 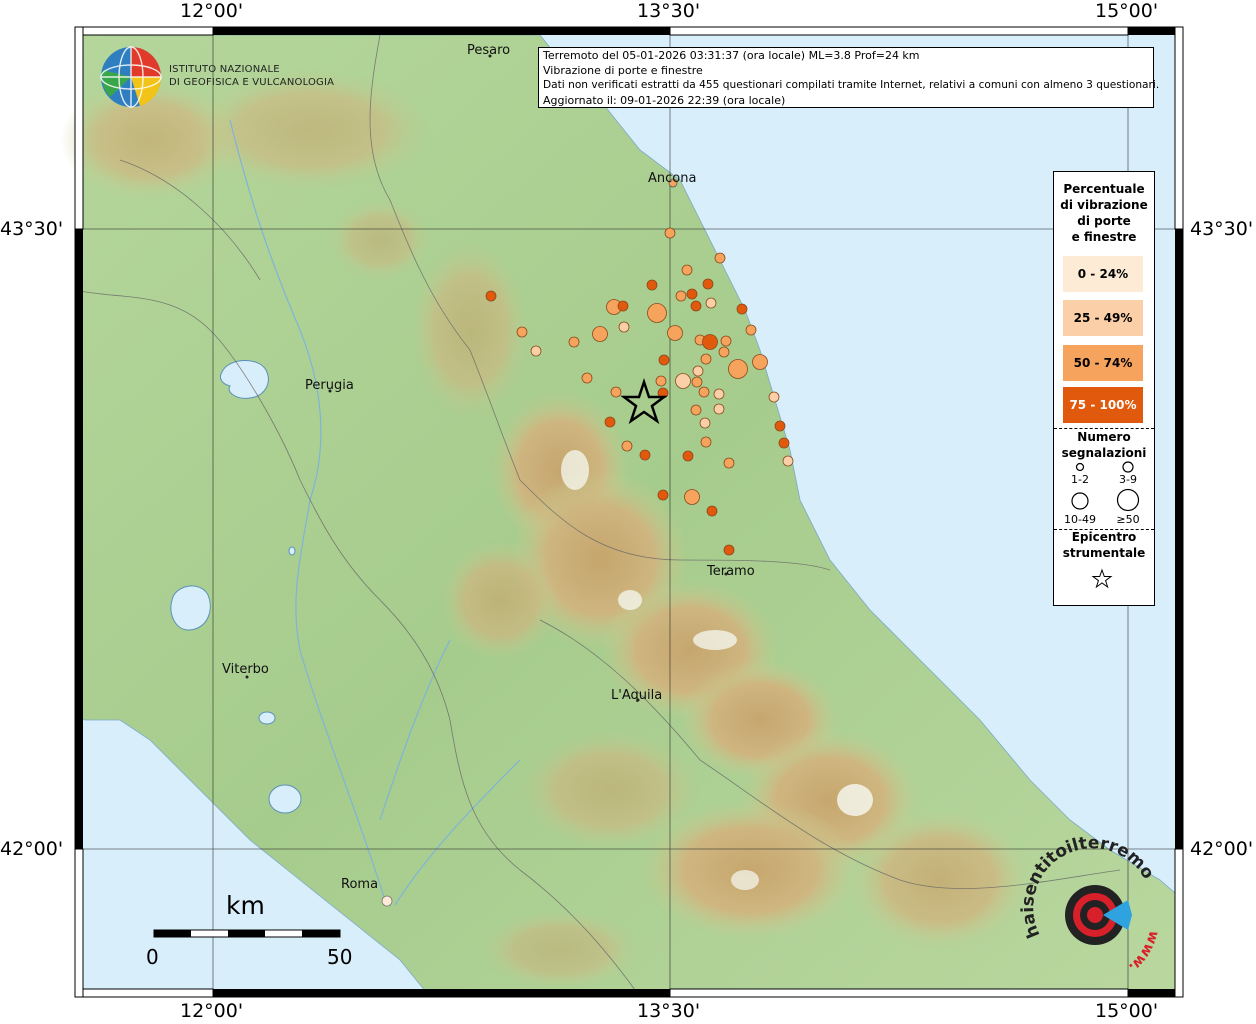 What do you see at coordinates (32, 849) in the screenshot?
I see `lat-tick-left-2: 42°00'` at bounding box center [32, 849].